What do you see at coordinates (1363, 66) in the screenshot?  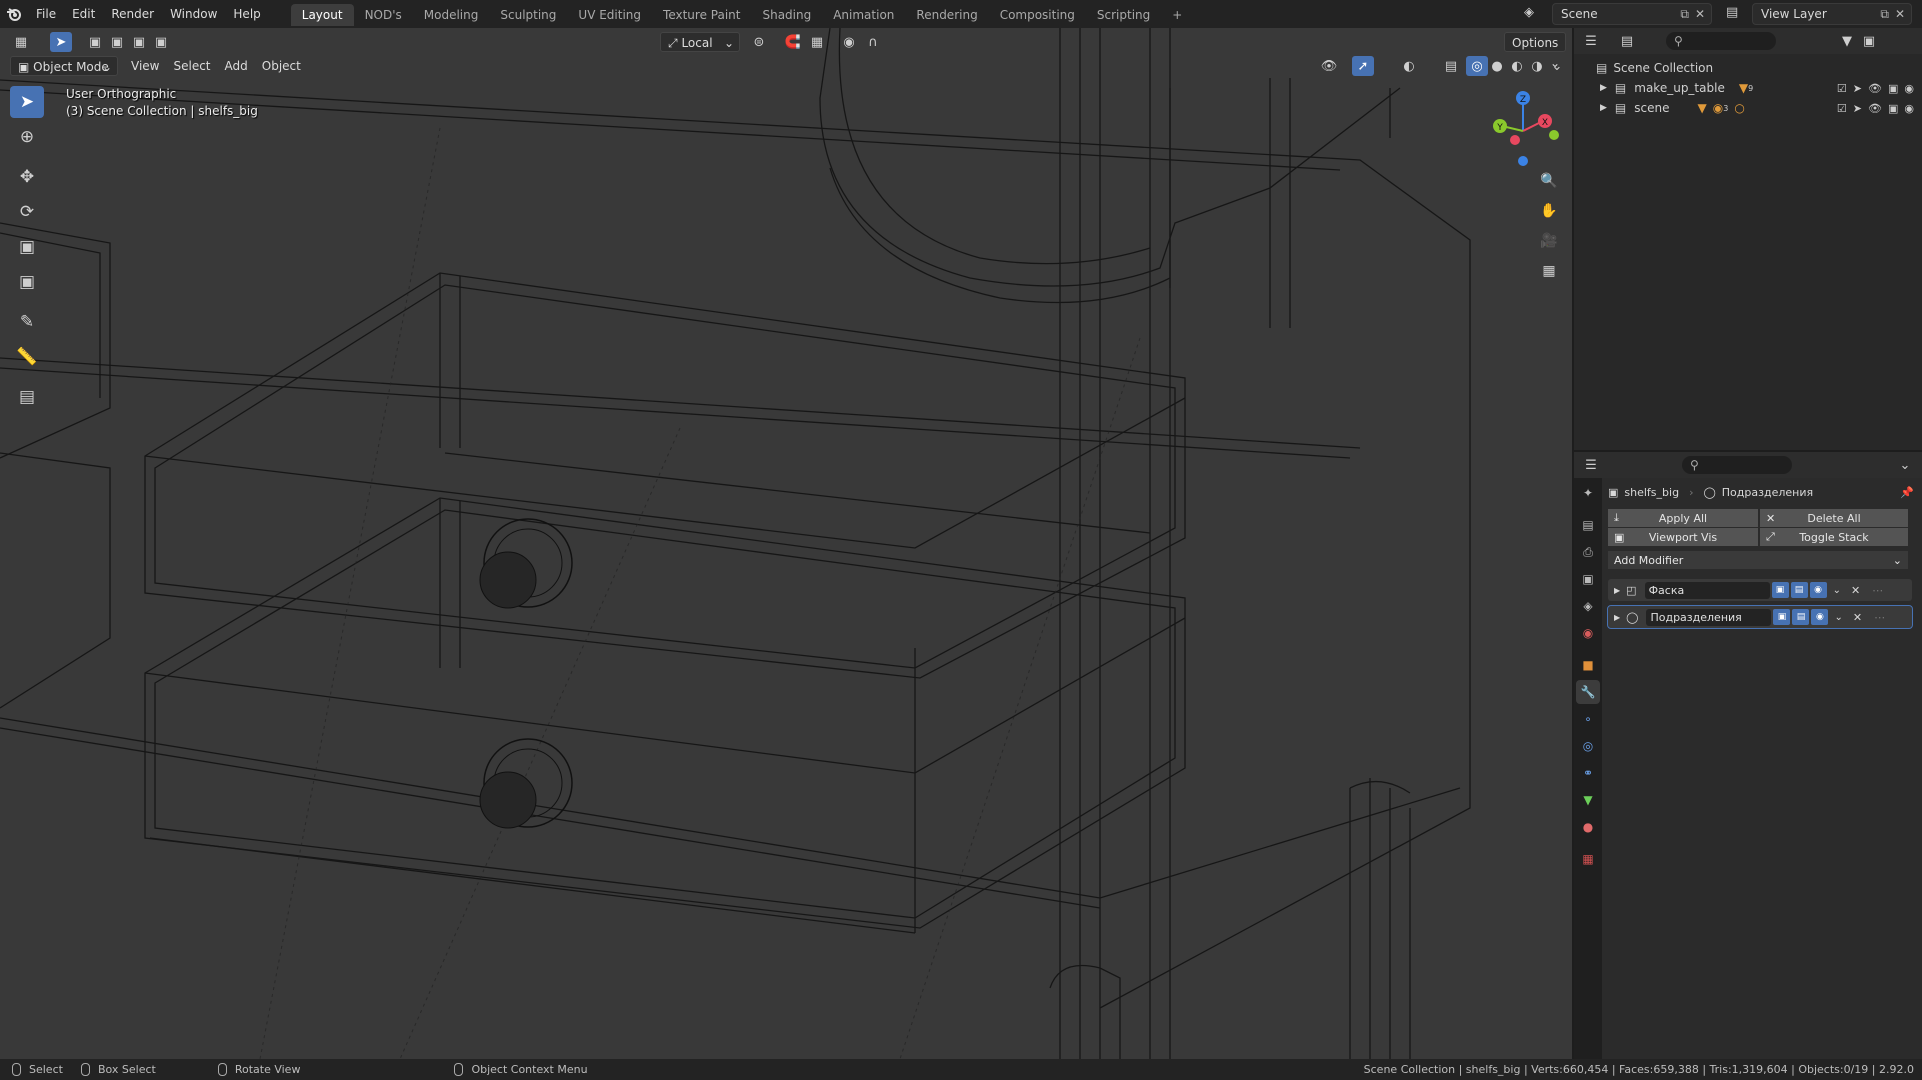 I see `gizmo-toggle-icon: ➚` at bounding box center [1363, 66].